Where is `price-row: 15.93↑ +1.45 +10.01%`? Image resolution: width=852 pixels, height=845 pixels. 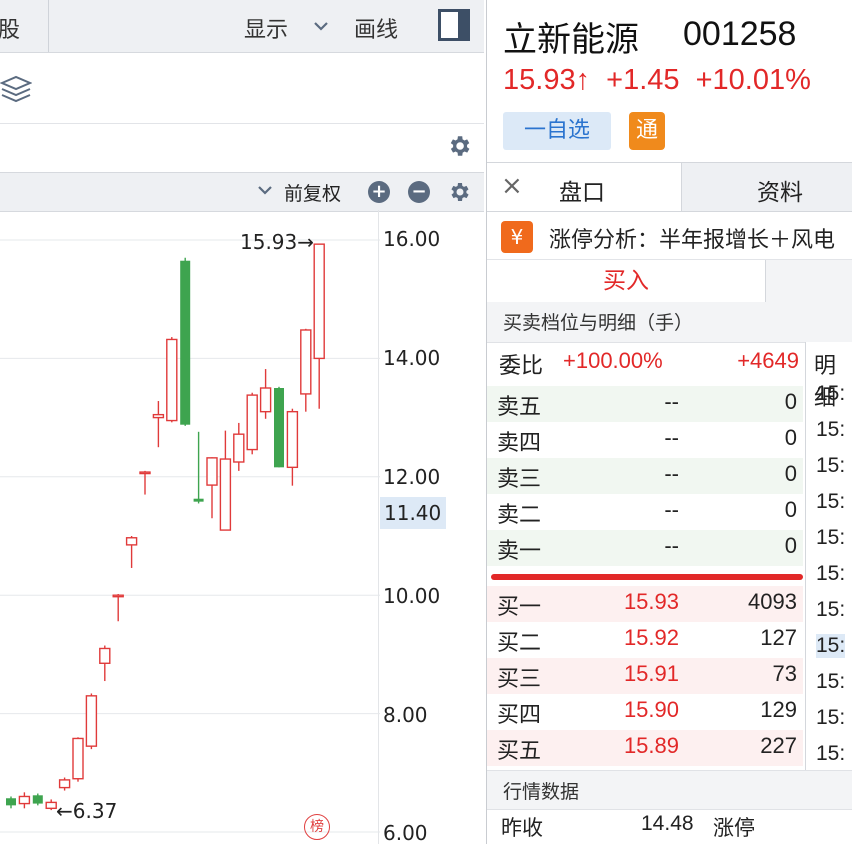 price-row: 15.93↑ +1.45 +10.01% is located at coordinates (657, 80).